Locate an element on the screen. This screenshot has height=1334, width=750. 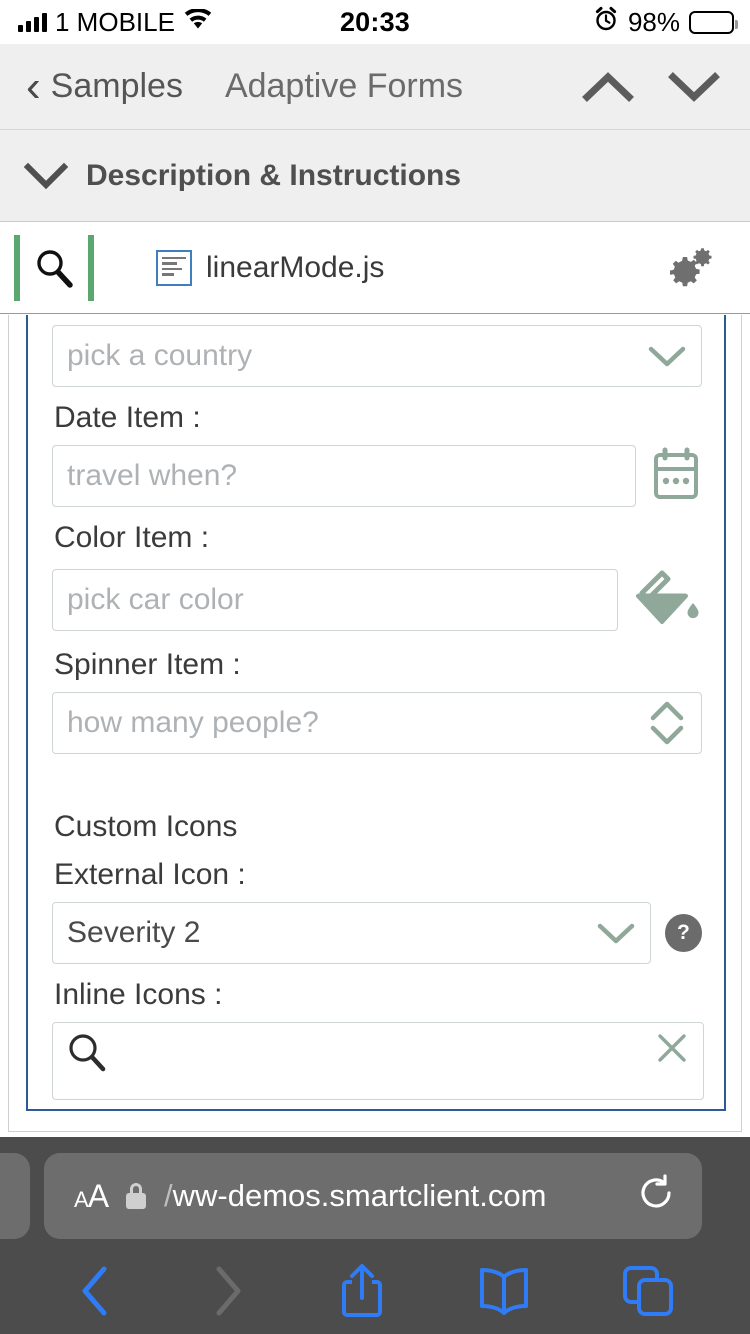
chevron-left-icon is located at coordinates (96, 1293).